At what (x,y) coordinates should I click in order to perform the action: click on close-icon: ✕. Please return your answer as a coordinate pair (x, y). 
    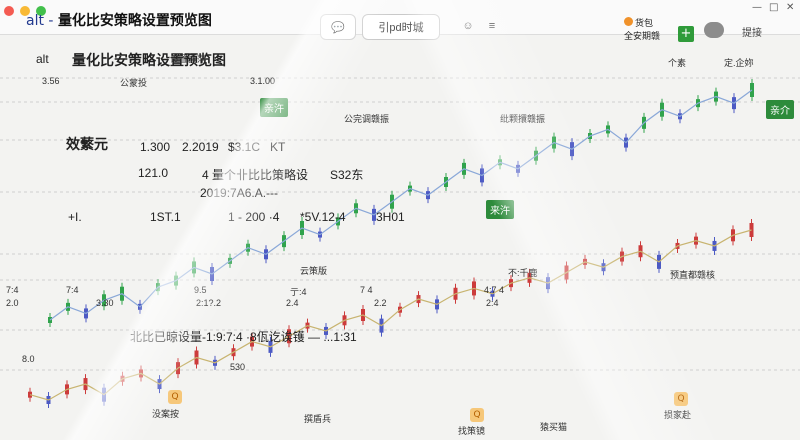
    Looking at the image, I should click on (790, 7).